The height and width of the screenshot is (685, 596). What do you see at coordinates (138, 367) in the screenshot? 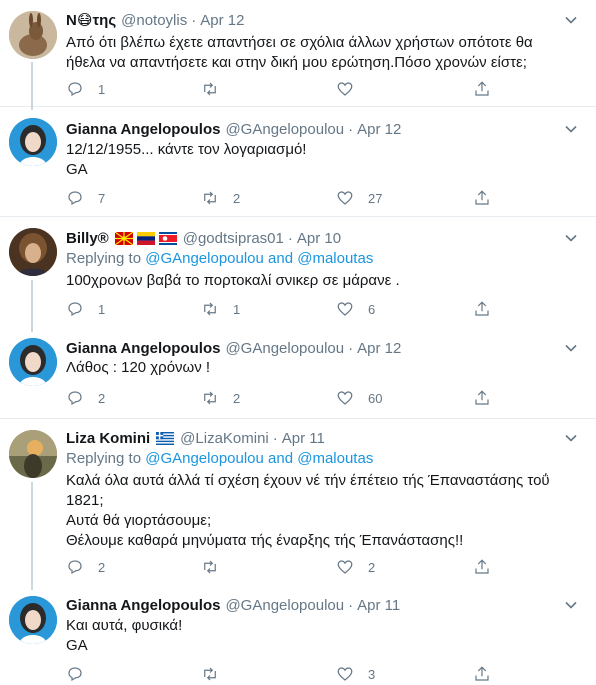
I see `tweet-text-line: Λάθος : 120 χρόνων !` at bounding box center [138, 367].